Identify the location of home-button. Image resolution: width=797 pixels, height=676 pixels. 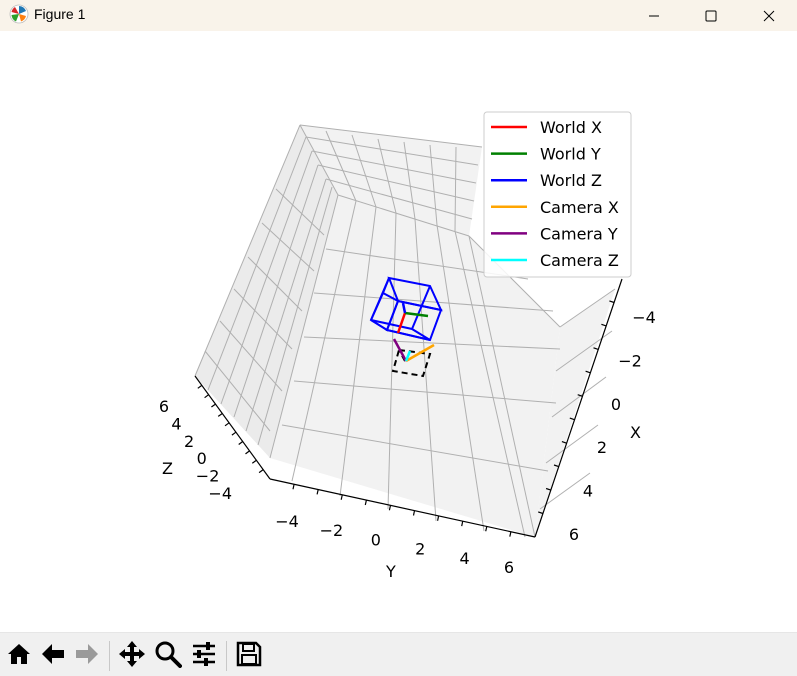
(19, 656).